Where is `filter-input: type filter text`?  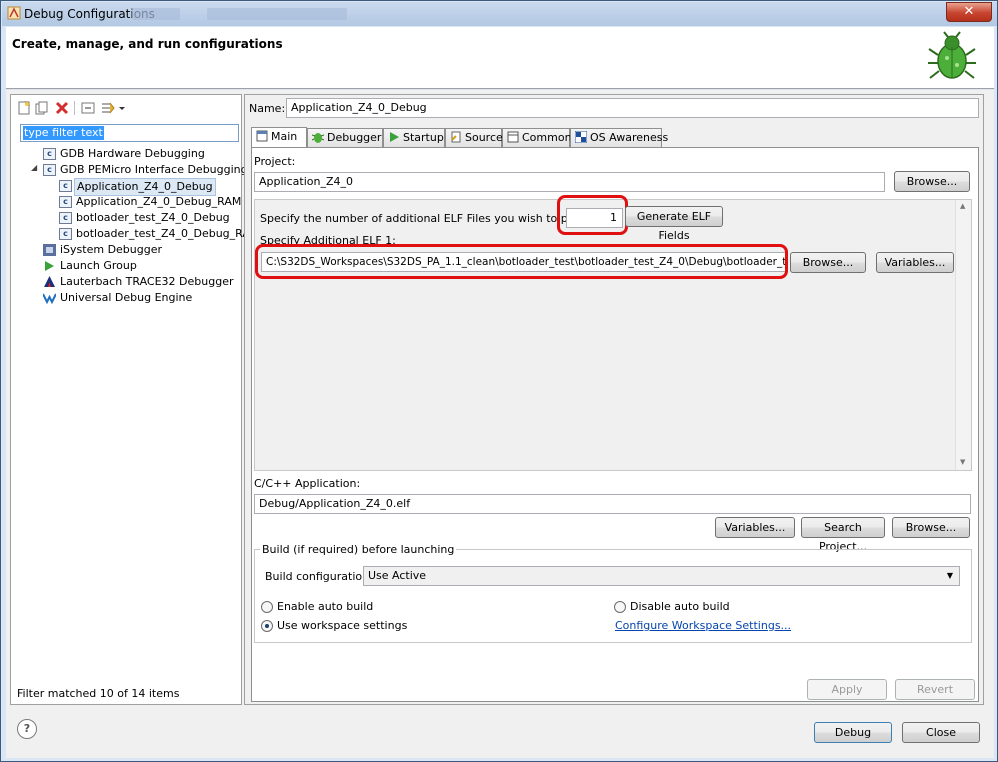
filter-input: type filter text is located at coordinates (129, 133).